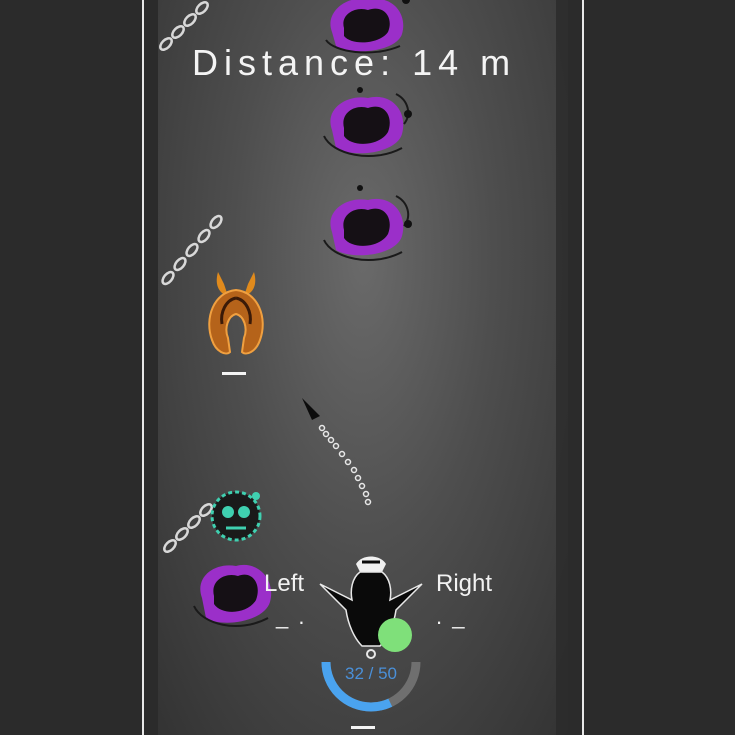  I want to click on distance-unit: m, so click(498, 62).